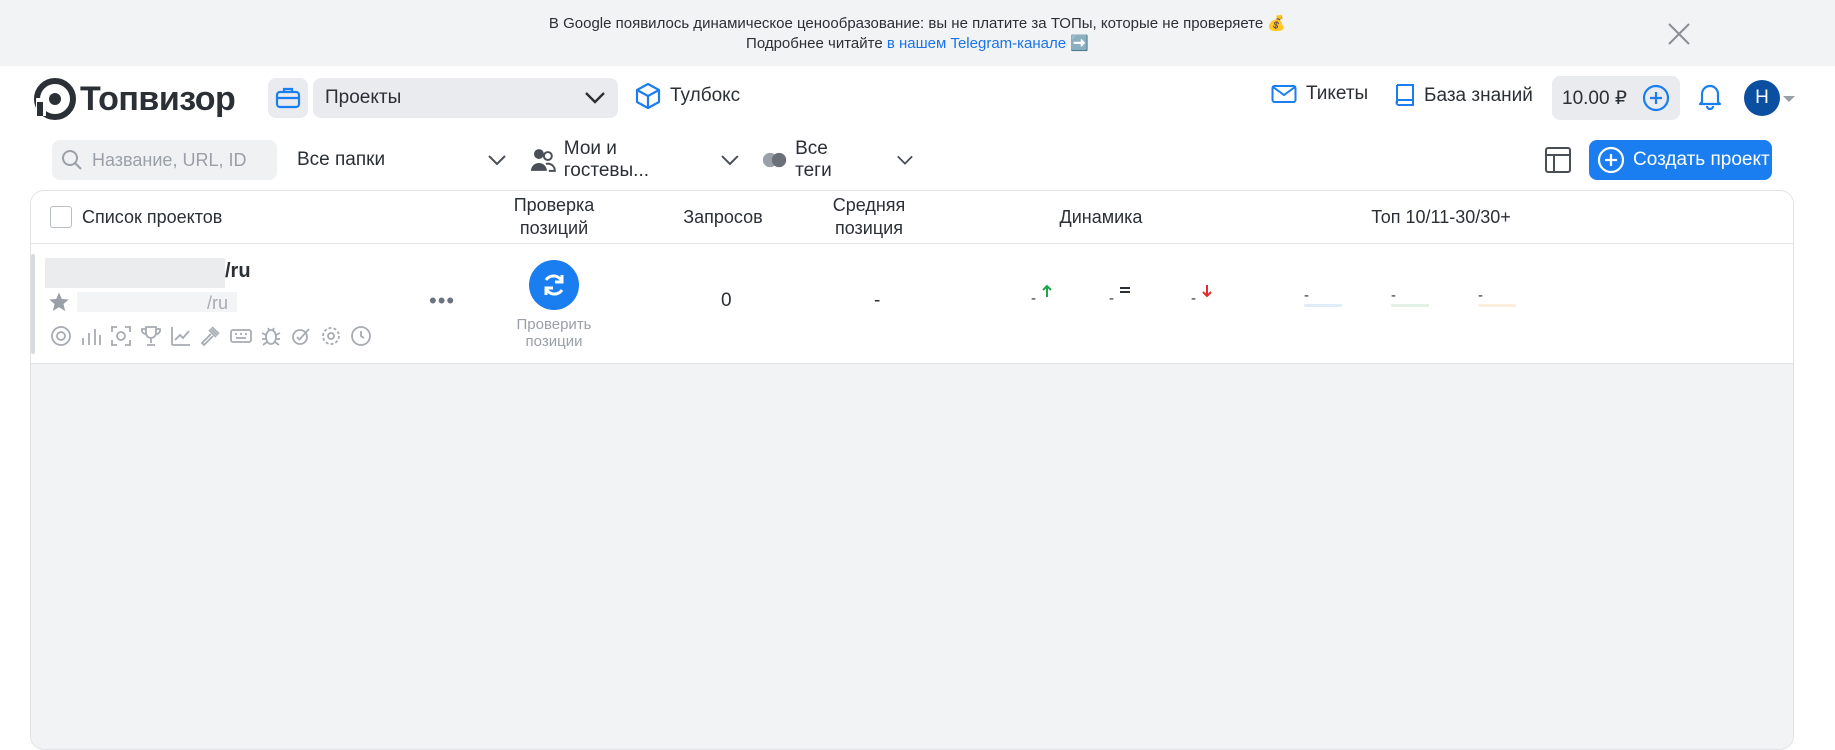 The height and width of the screenshot is (750, 1835). I want to click on tickets-link: Тикеты, so click(1319, 94).